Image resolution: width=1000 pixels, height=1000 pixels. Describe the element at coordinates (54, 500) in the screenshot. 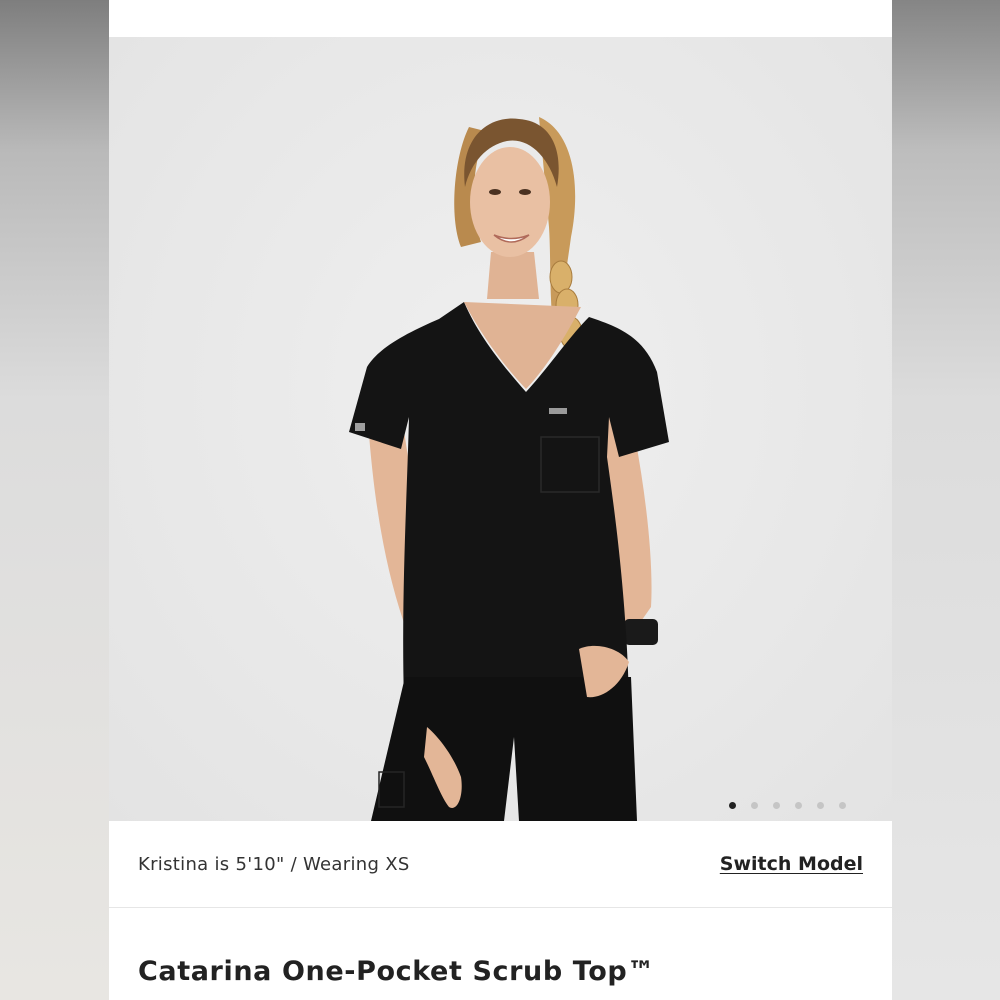

I see `background-left-edge` at that location.